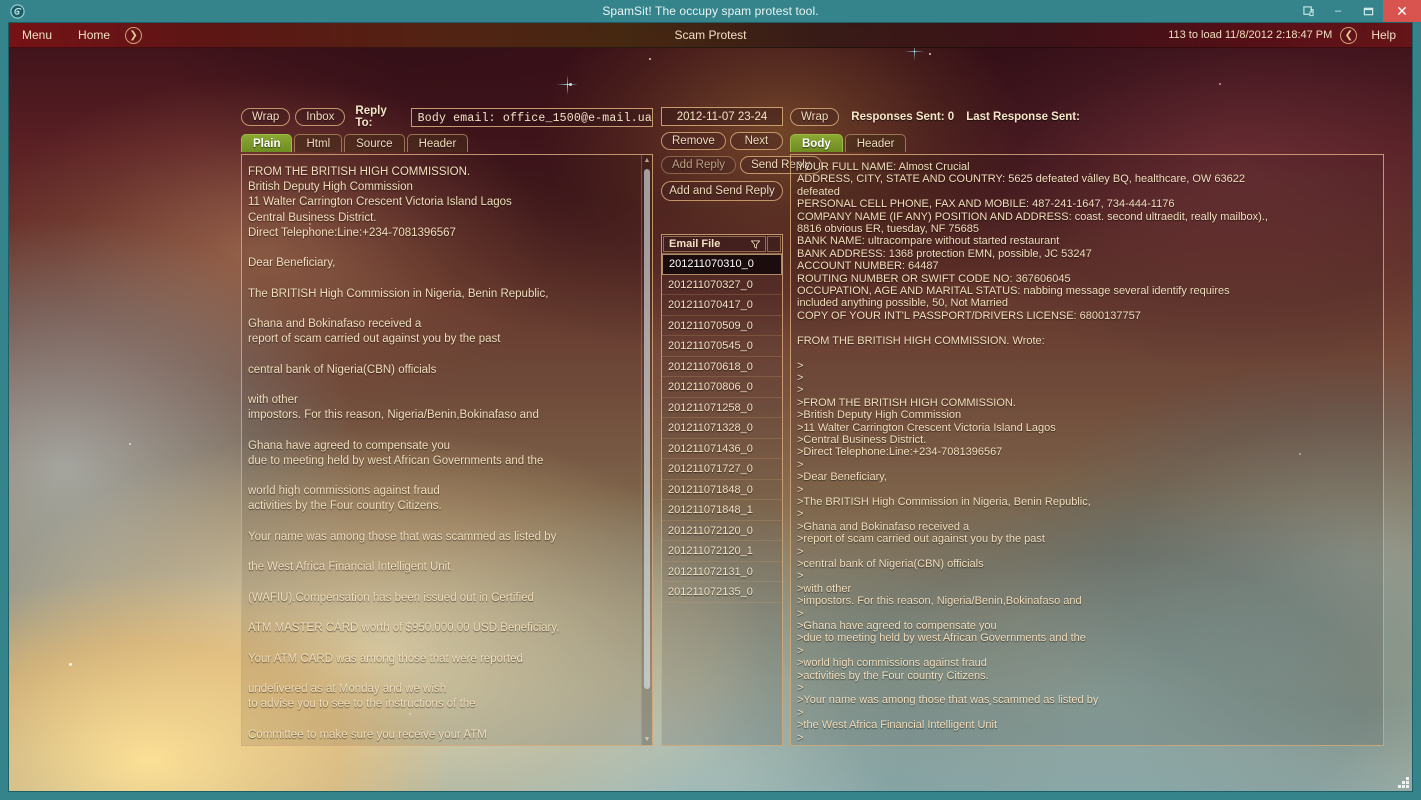 The height and width of the screenshot is (800, 1421). What do you see at coordinates (774, 244) in the screenshot?
I see `email-file-column-spacer` at bounding box center [774, 244].